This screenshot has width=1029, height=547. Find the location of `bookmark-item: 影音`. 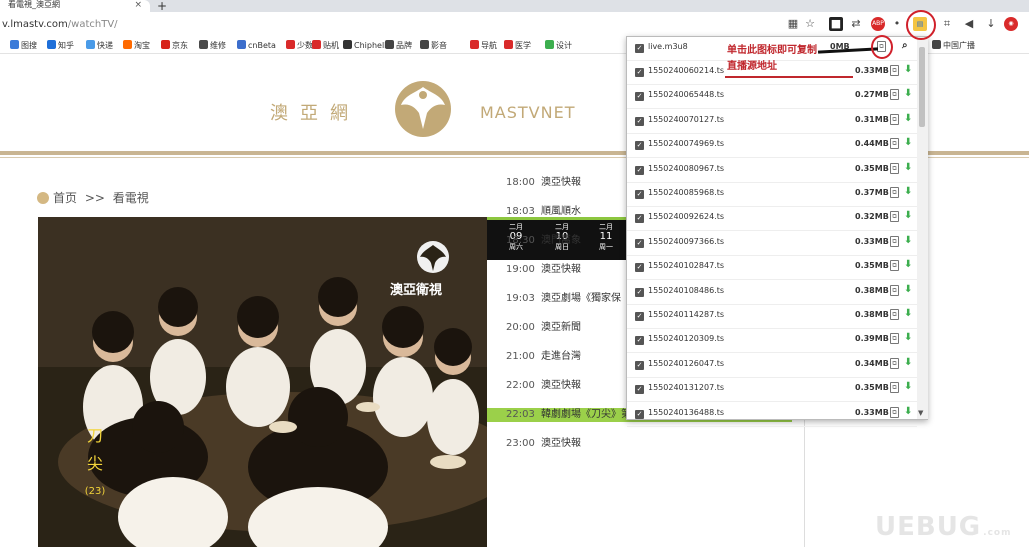

bookmark-item: 影音 is located at coordinates (433, 45).